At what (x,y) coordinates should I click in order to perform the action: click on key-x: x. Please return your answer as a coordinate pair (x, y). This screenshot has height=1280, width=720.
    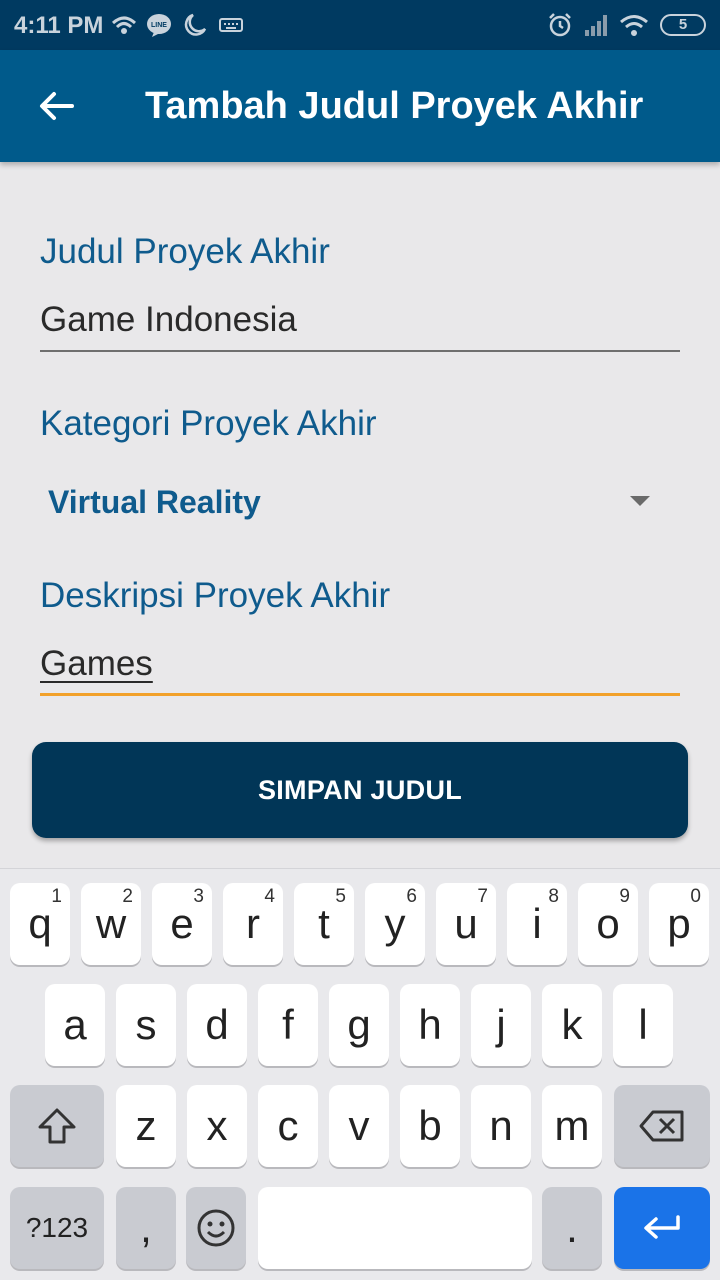
    Looking at the image, I should click on (217, 1126).